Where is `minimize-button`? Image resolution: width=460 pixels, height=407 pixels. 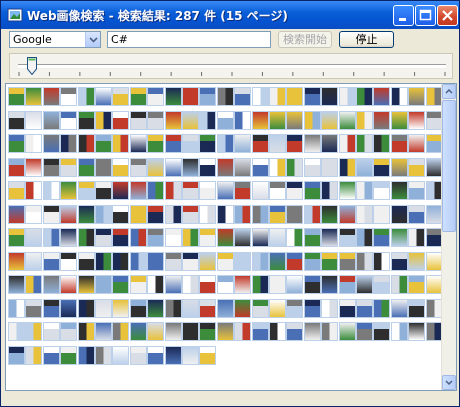
minimize-button is located at coordinates (403, 15).